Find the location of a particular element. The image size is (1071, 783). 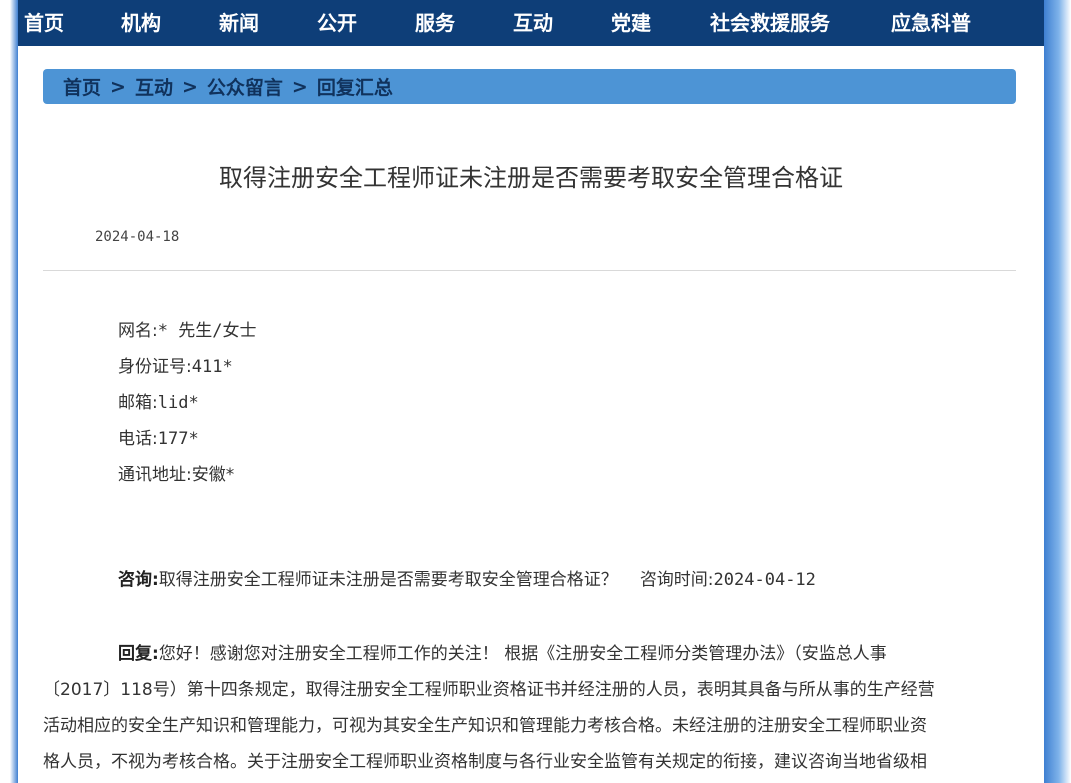

consult-label: 咨询: is located at coordinates (138, 580).